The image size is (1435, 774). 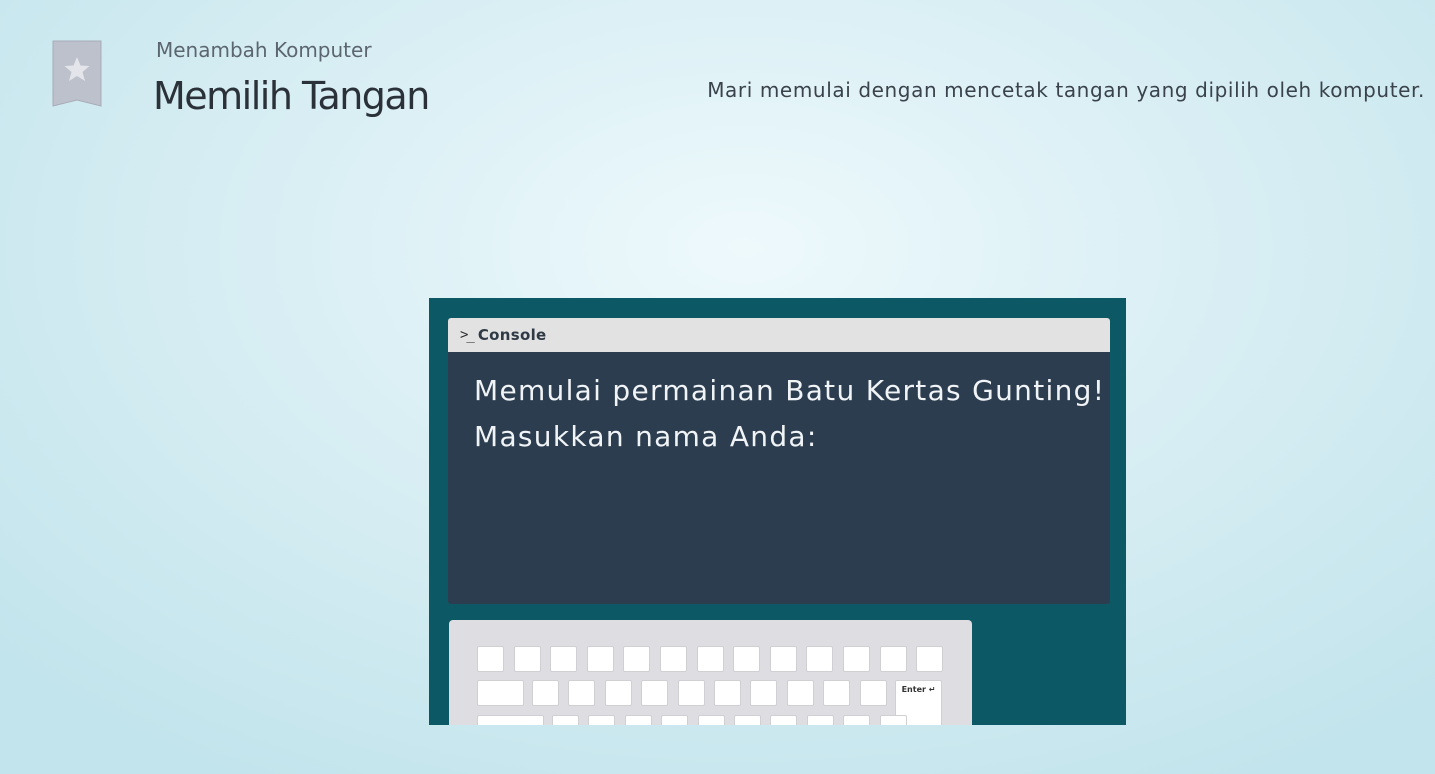 What do you see at coordinates (291, 96) in the screenshot?
I see `lesson-title: Memilih Tangan` at bounding box center [291, 96].